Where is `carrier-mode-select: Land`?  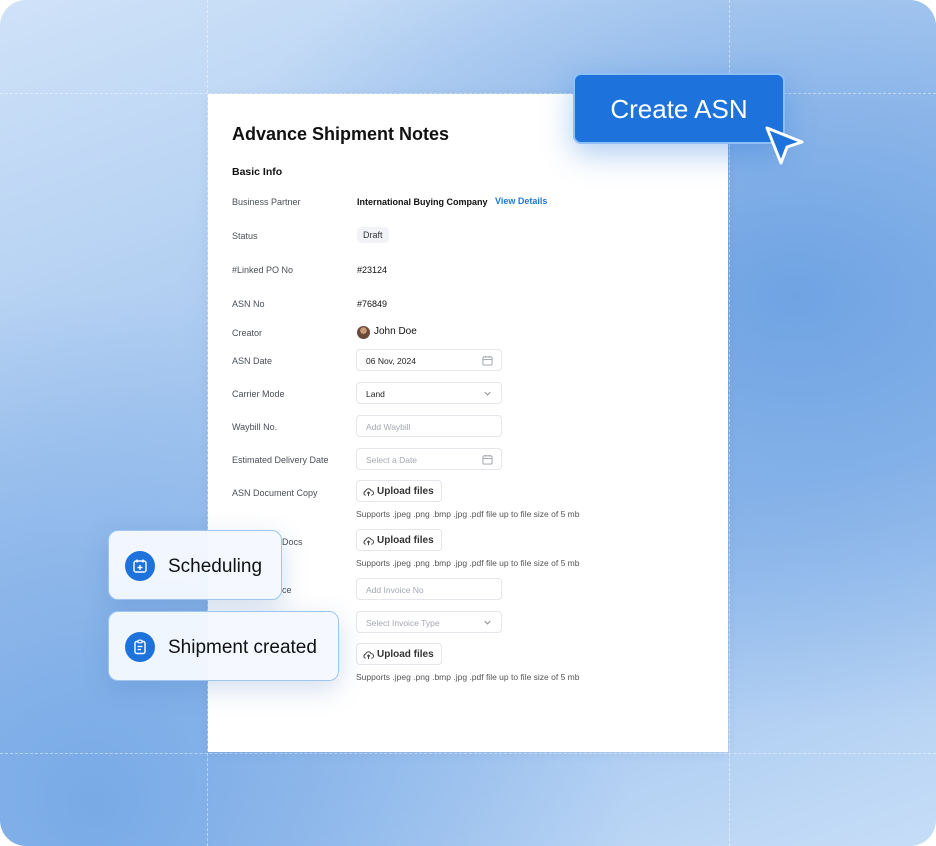 carrier-mode-select: Land is located at coordinates (429, 393).